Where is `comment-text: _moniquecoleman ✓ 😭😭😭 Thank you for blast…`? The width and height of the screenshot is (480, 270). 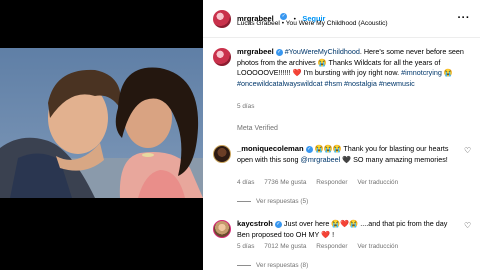 comment-text: _moniquecoleman ✓ 😭😭😭 Thank you for blast… is located at coordinates (348, 154).